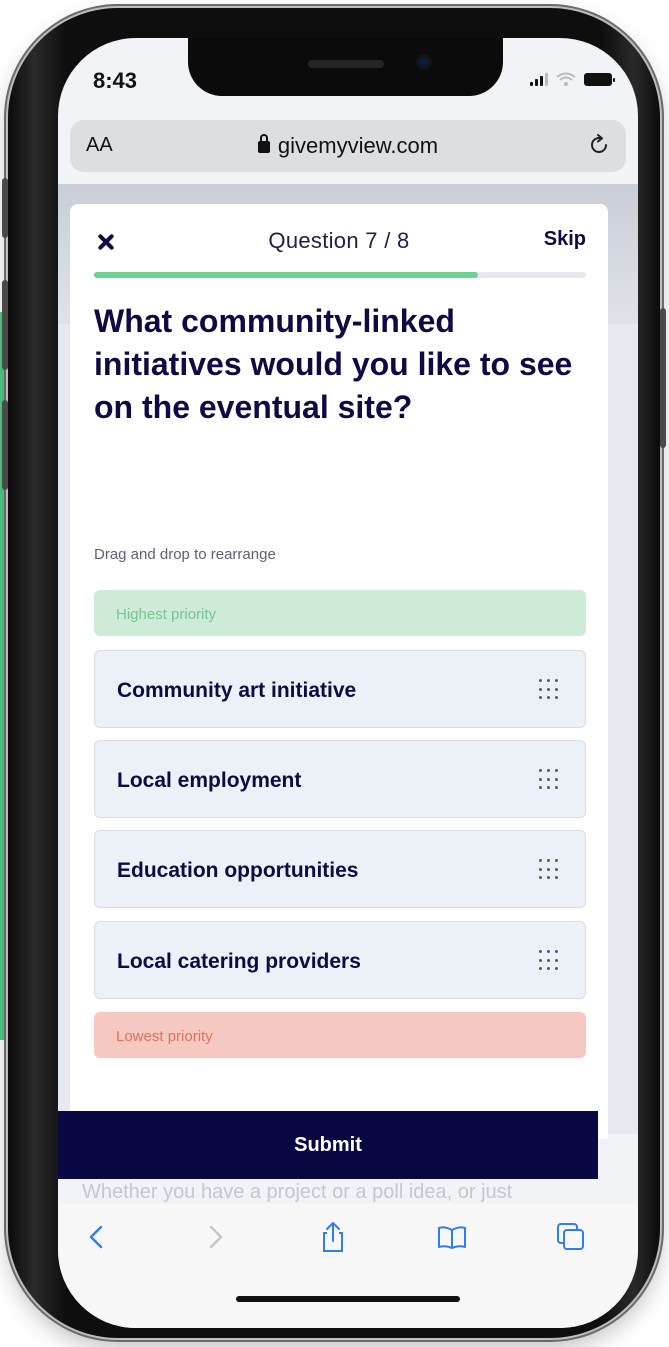 The width and height of the screenshot is (669, 1347). I want to click on url-field: givemyview.com, so click(348, 146).